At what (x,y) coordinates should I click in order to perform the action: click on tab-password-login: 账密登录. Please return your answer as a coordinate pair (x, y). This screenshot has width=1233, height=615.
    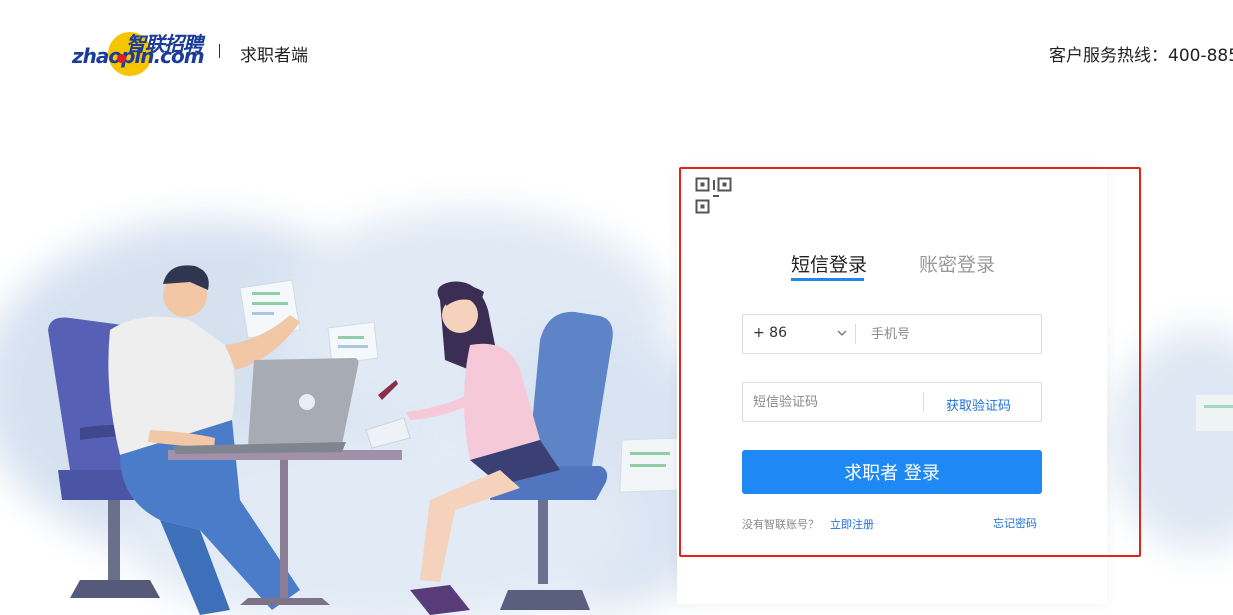
    Looking at the image, I should click on (957, 263).